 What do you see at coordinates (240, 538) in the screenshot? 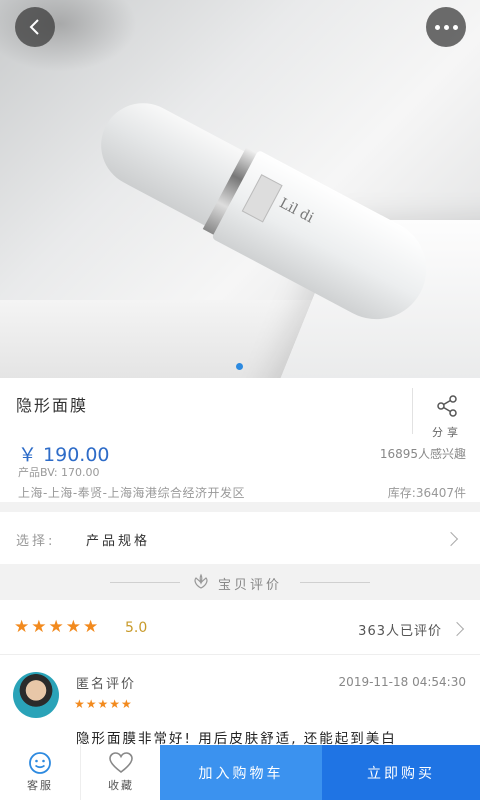
I see `spec-select-row: 选择: 产品规格` at bounding box center [240, 538].